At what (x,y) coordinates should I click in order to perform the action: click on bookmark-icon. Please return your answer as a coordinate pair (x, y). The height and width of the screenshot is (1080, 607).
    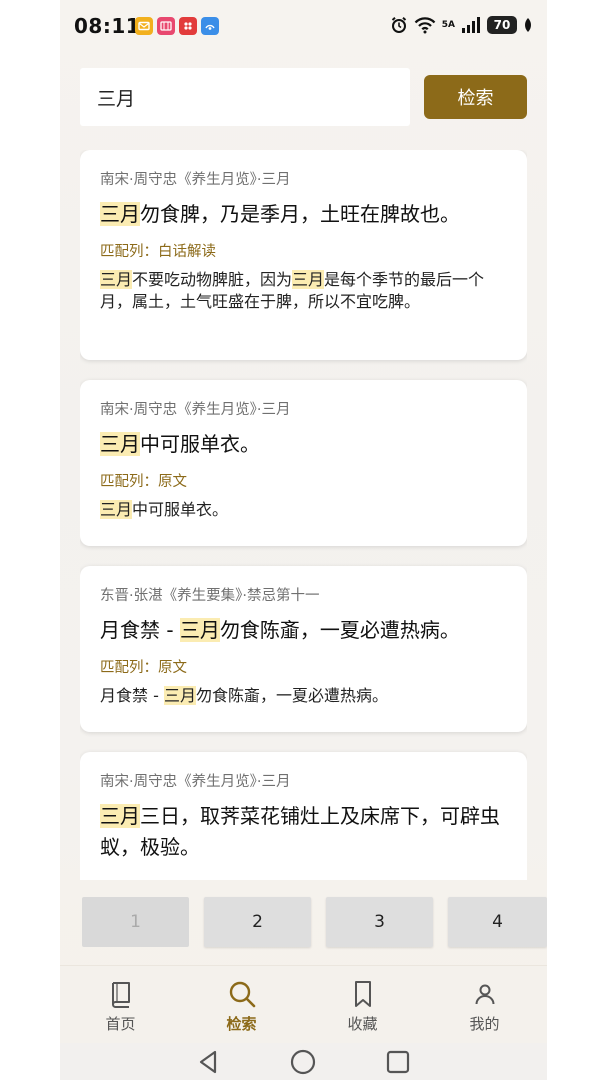
    Looking at the image, I should click on (362, 994).